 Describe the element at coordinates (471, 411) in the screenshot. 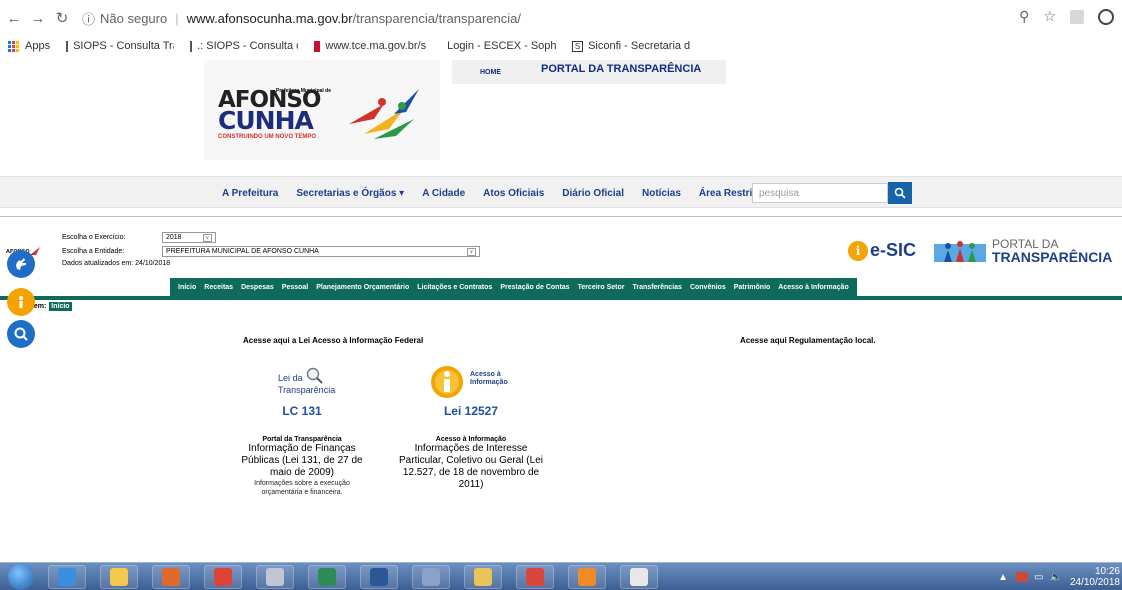

I see `card-lei12527-name: Lei 12527` at that location.